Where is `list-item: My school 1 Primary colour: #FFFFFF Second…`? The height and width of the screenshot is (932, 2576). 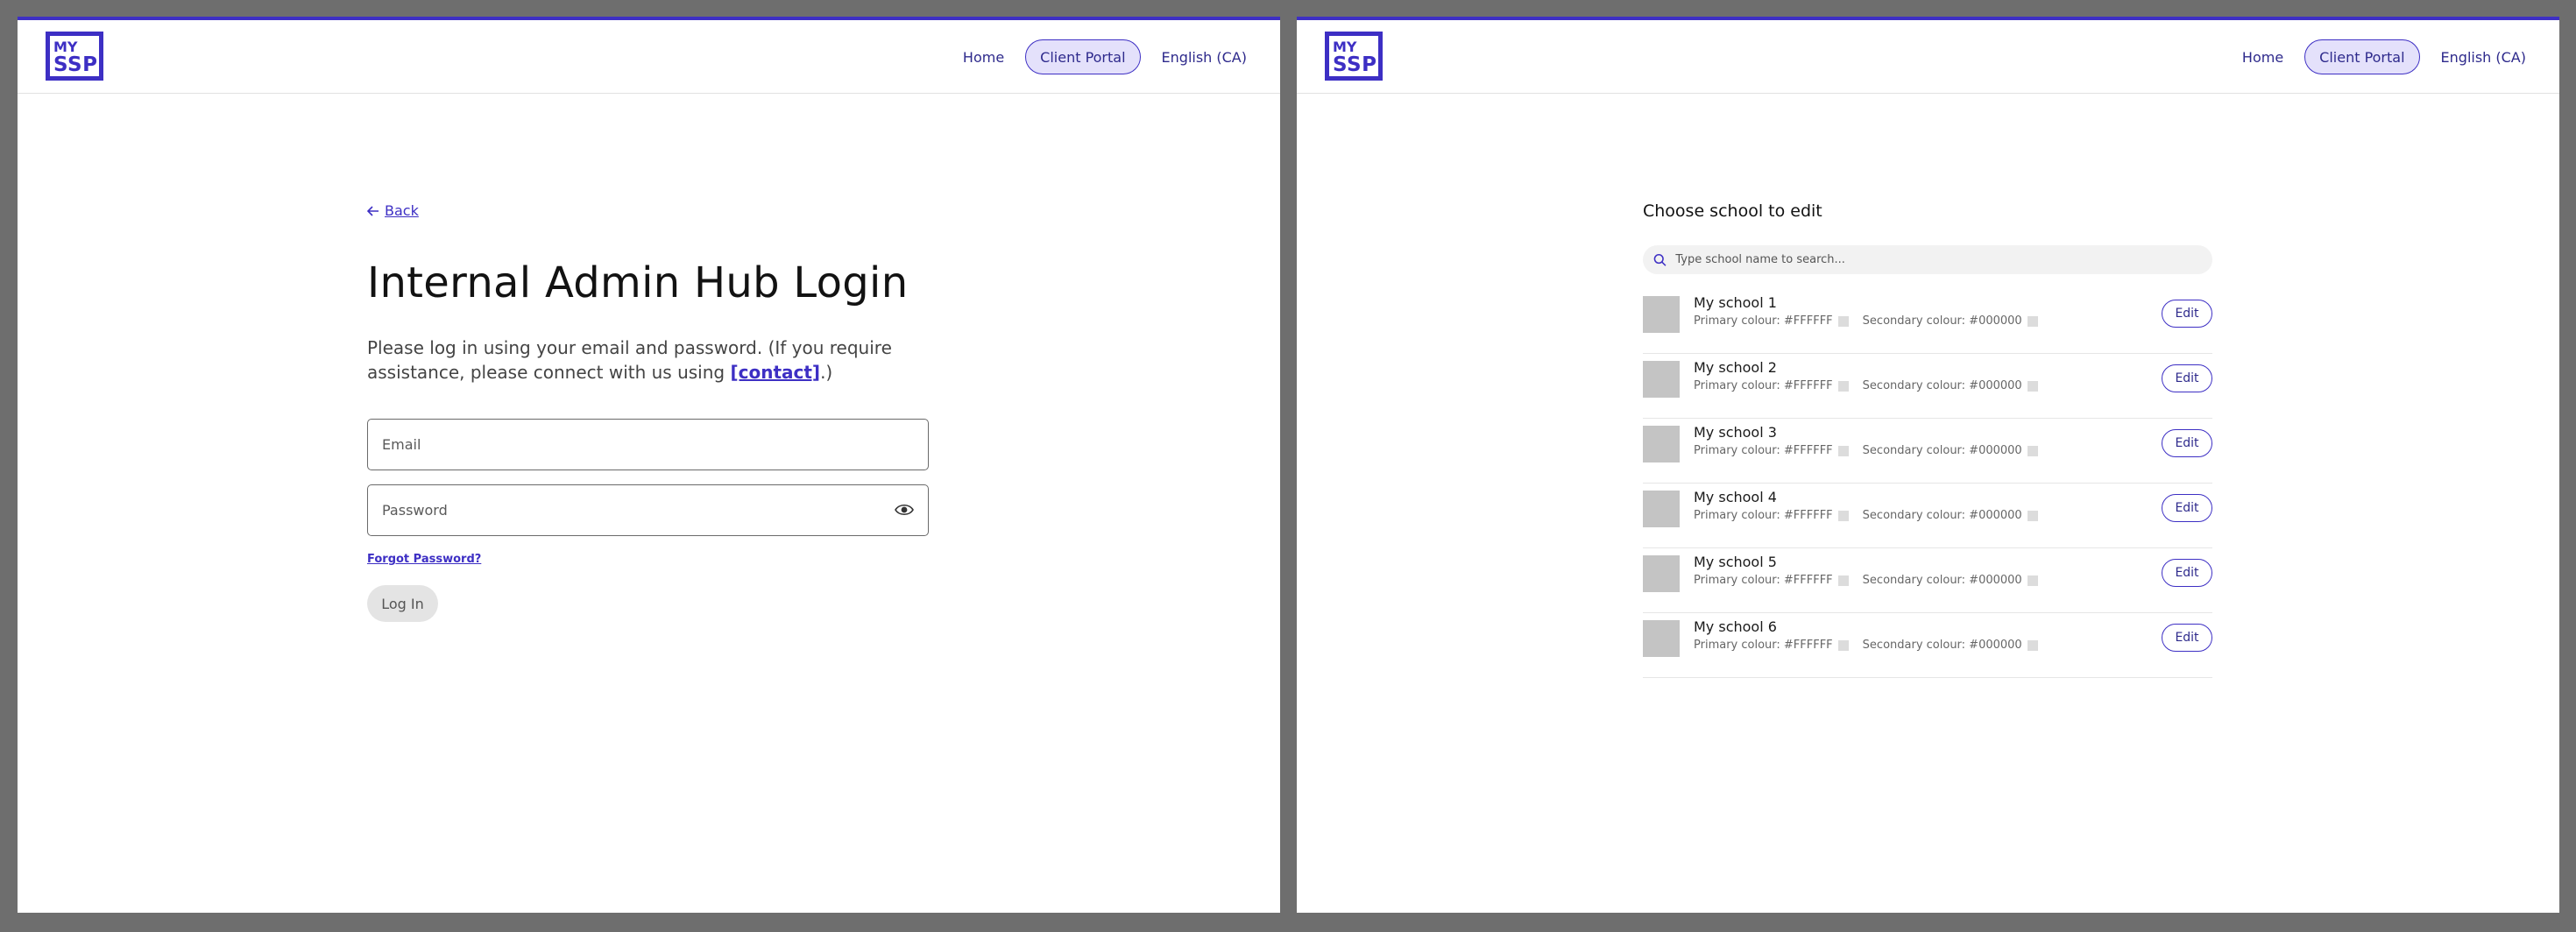 list-item: My school 1 Primary colour: #FFFFFF Second… is located at coordinates (1927, 321).